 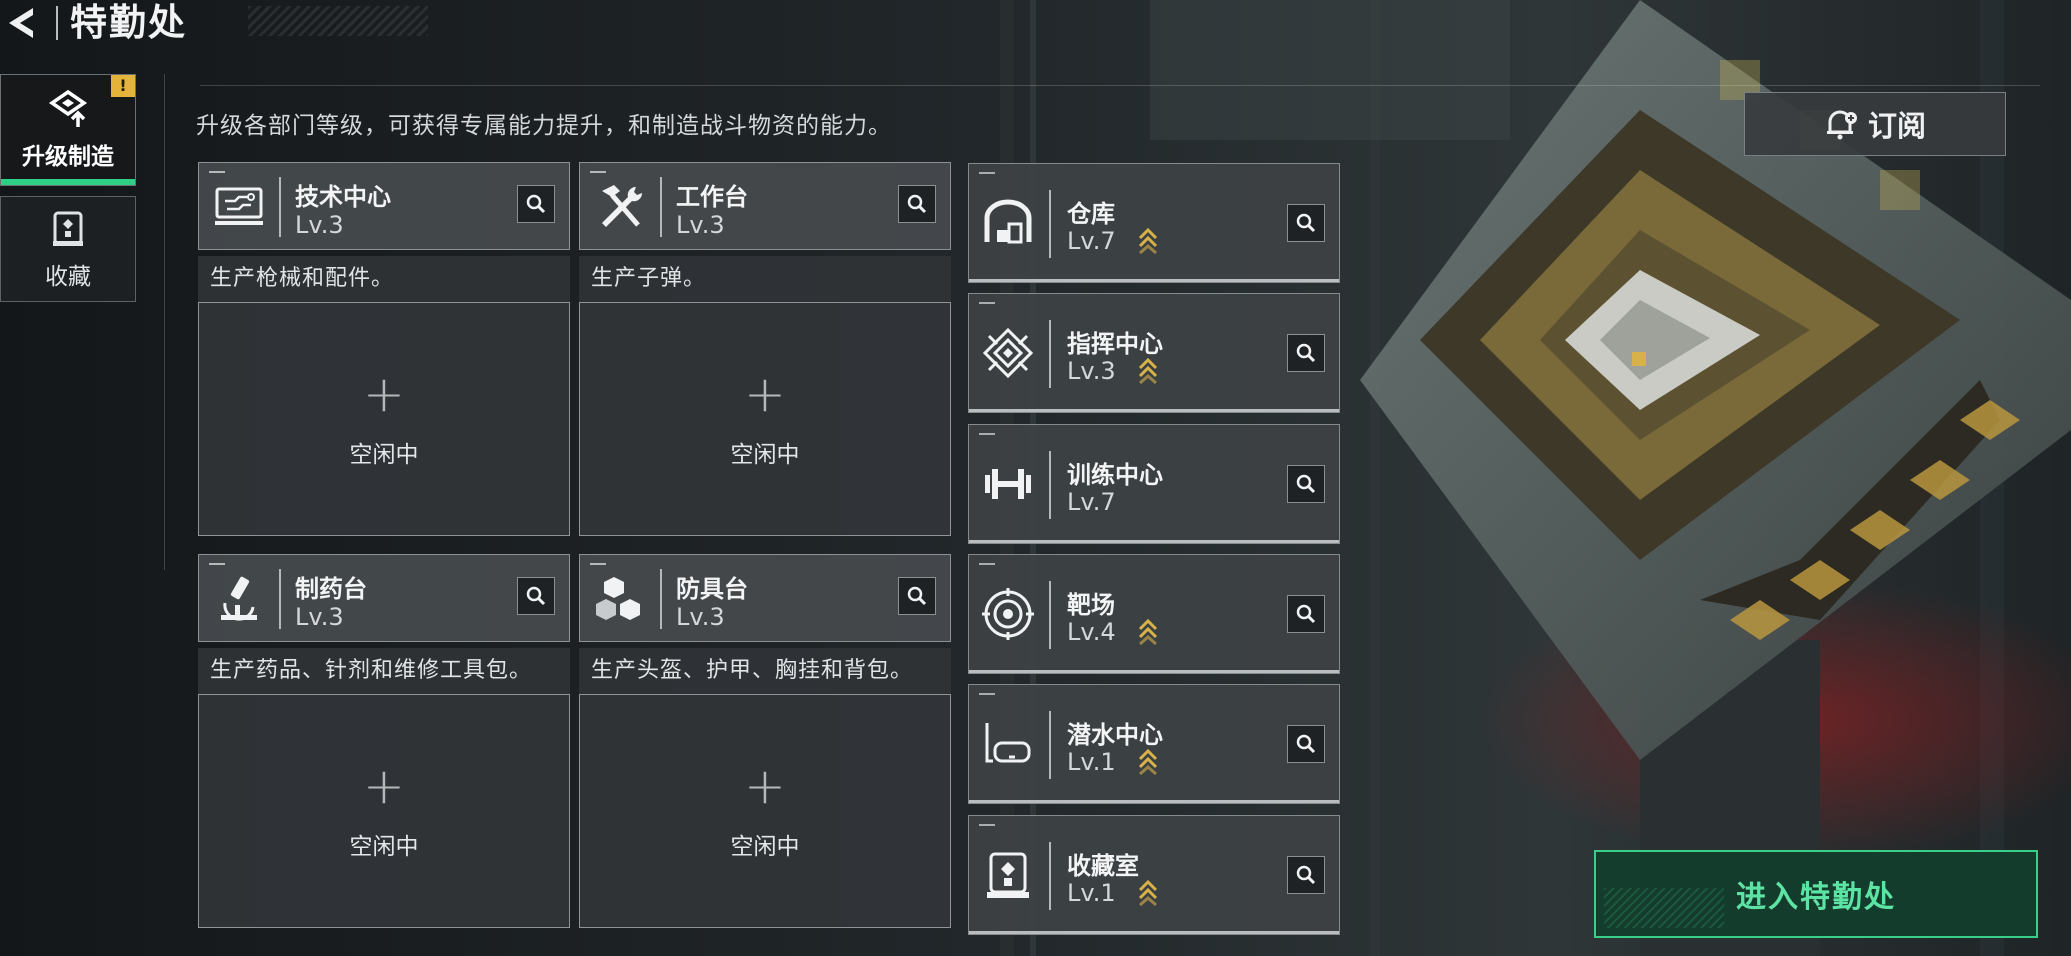 I want to click on production-card-pharmacy: 制药台 Lv.3 生产药品、针剂和维修工具包。 + 空闲中, so click(x=384, y=741).